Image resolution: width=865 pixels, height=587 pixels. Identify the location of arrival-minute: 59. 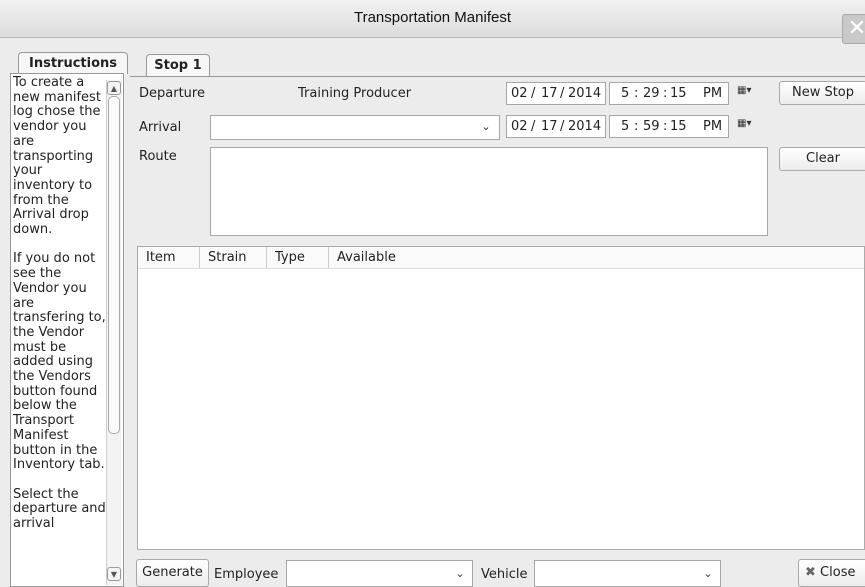
(651, 126).